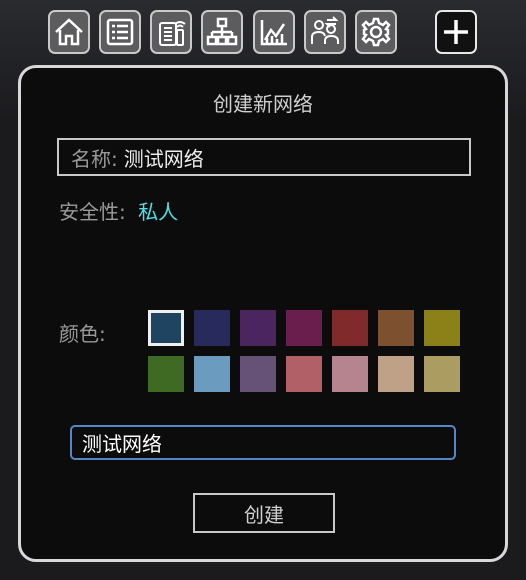  I want to click on home-button, so click(69, 32).